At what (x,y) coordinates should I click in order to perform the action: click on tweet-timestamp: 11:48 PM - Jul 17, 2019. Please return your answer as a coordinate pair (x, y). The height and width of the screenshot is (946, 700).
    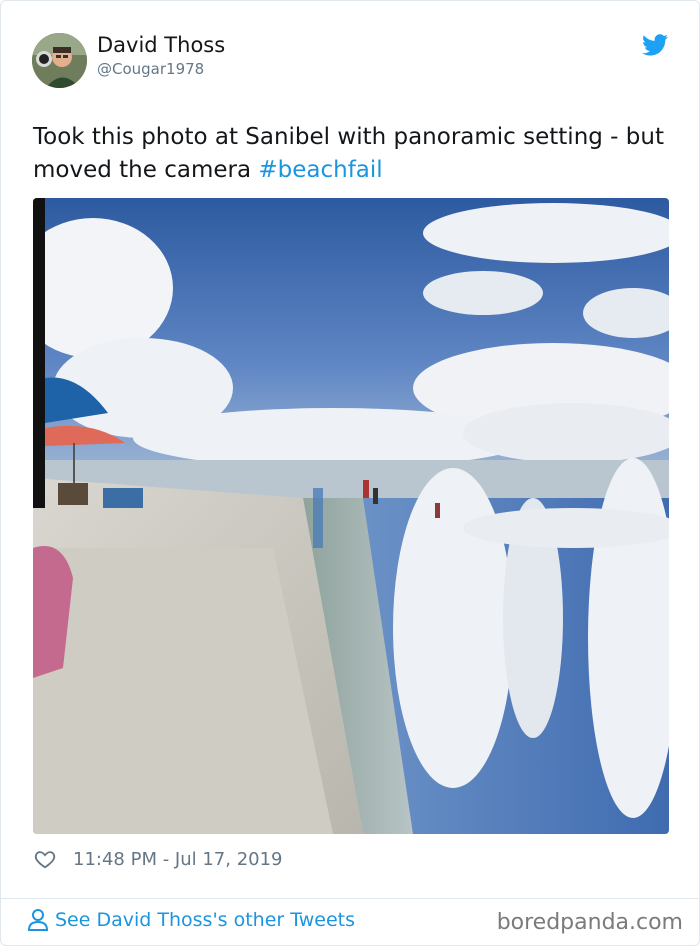
    Looking at the image, I should click on (178, 859).